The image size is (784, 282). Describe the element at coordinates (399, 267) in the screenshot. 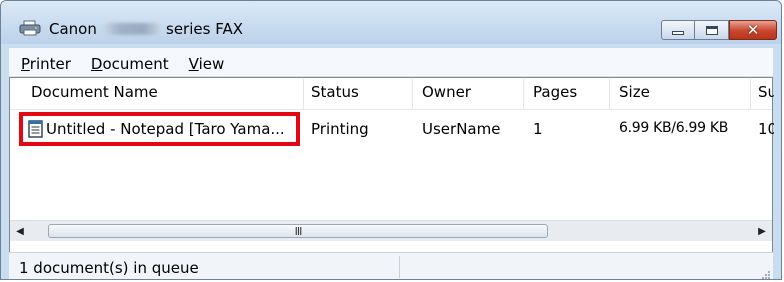

I see `status-divider` at that location.